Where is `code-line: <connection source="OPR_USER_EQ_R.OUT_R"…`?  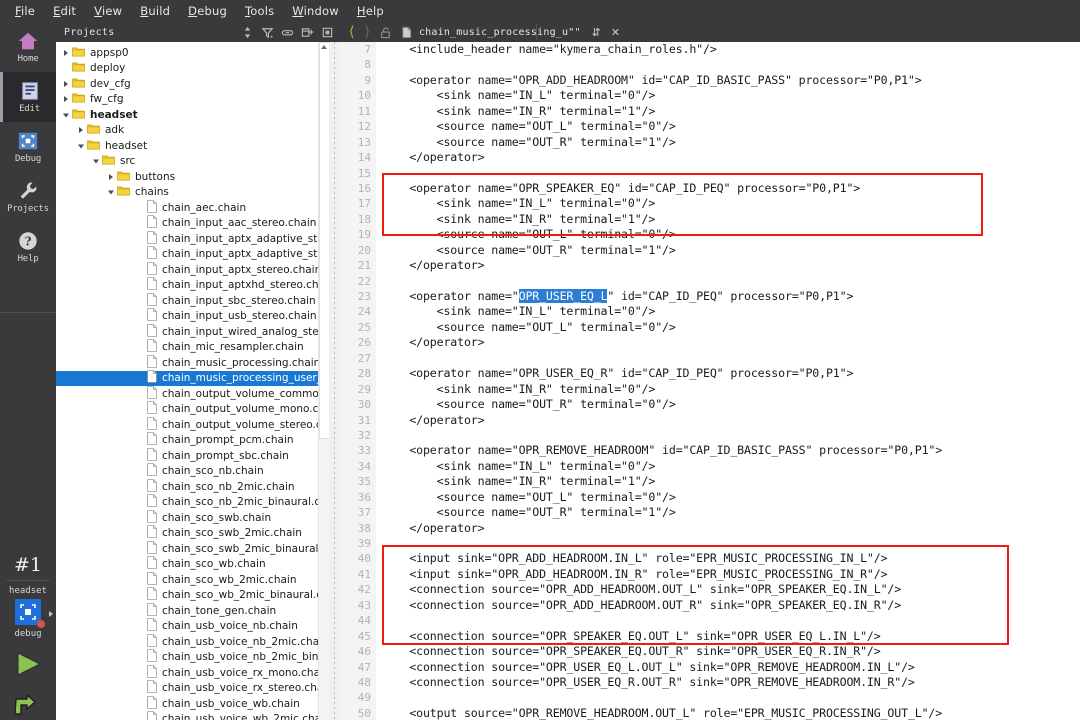
code-line: <connection source="OPR_USER_EQ_R.OUT_R"… is located at coordinates (728, 682).